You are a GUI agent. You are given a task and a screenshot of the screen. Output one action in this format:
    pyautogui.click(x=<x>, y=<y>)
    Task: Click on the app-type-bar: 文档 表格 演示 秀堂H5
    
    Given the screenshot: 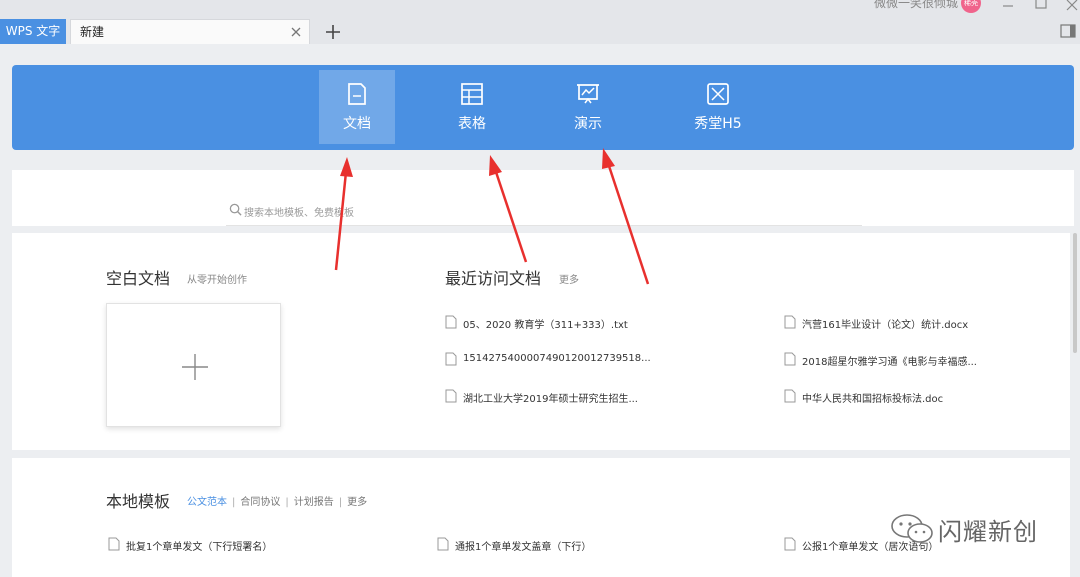 What is the action you would take?
    pyautogui.click(x=543, y=107)
    